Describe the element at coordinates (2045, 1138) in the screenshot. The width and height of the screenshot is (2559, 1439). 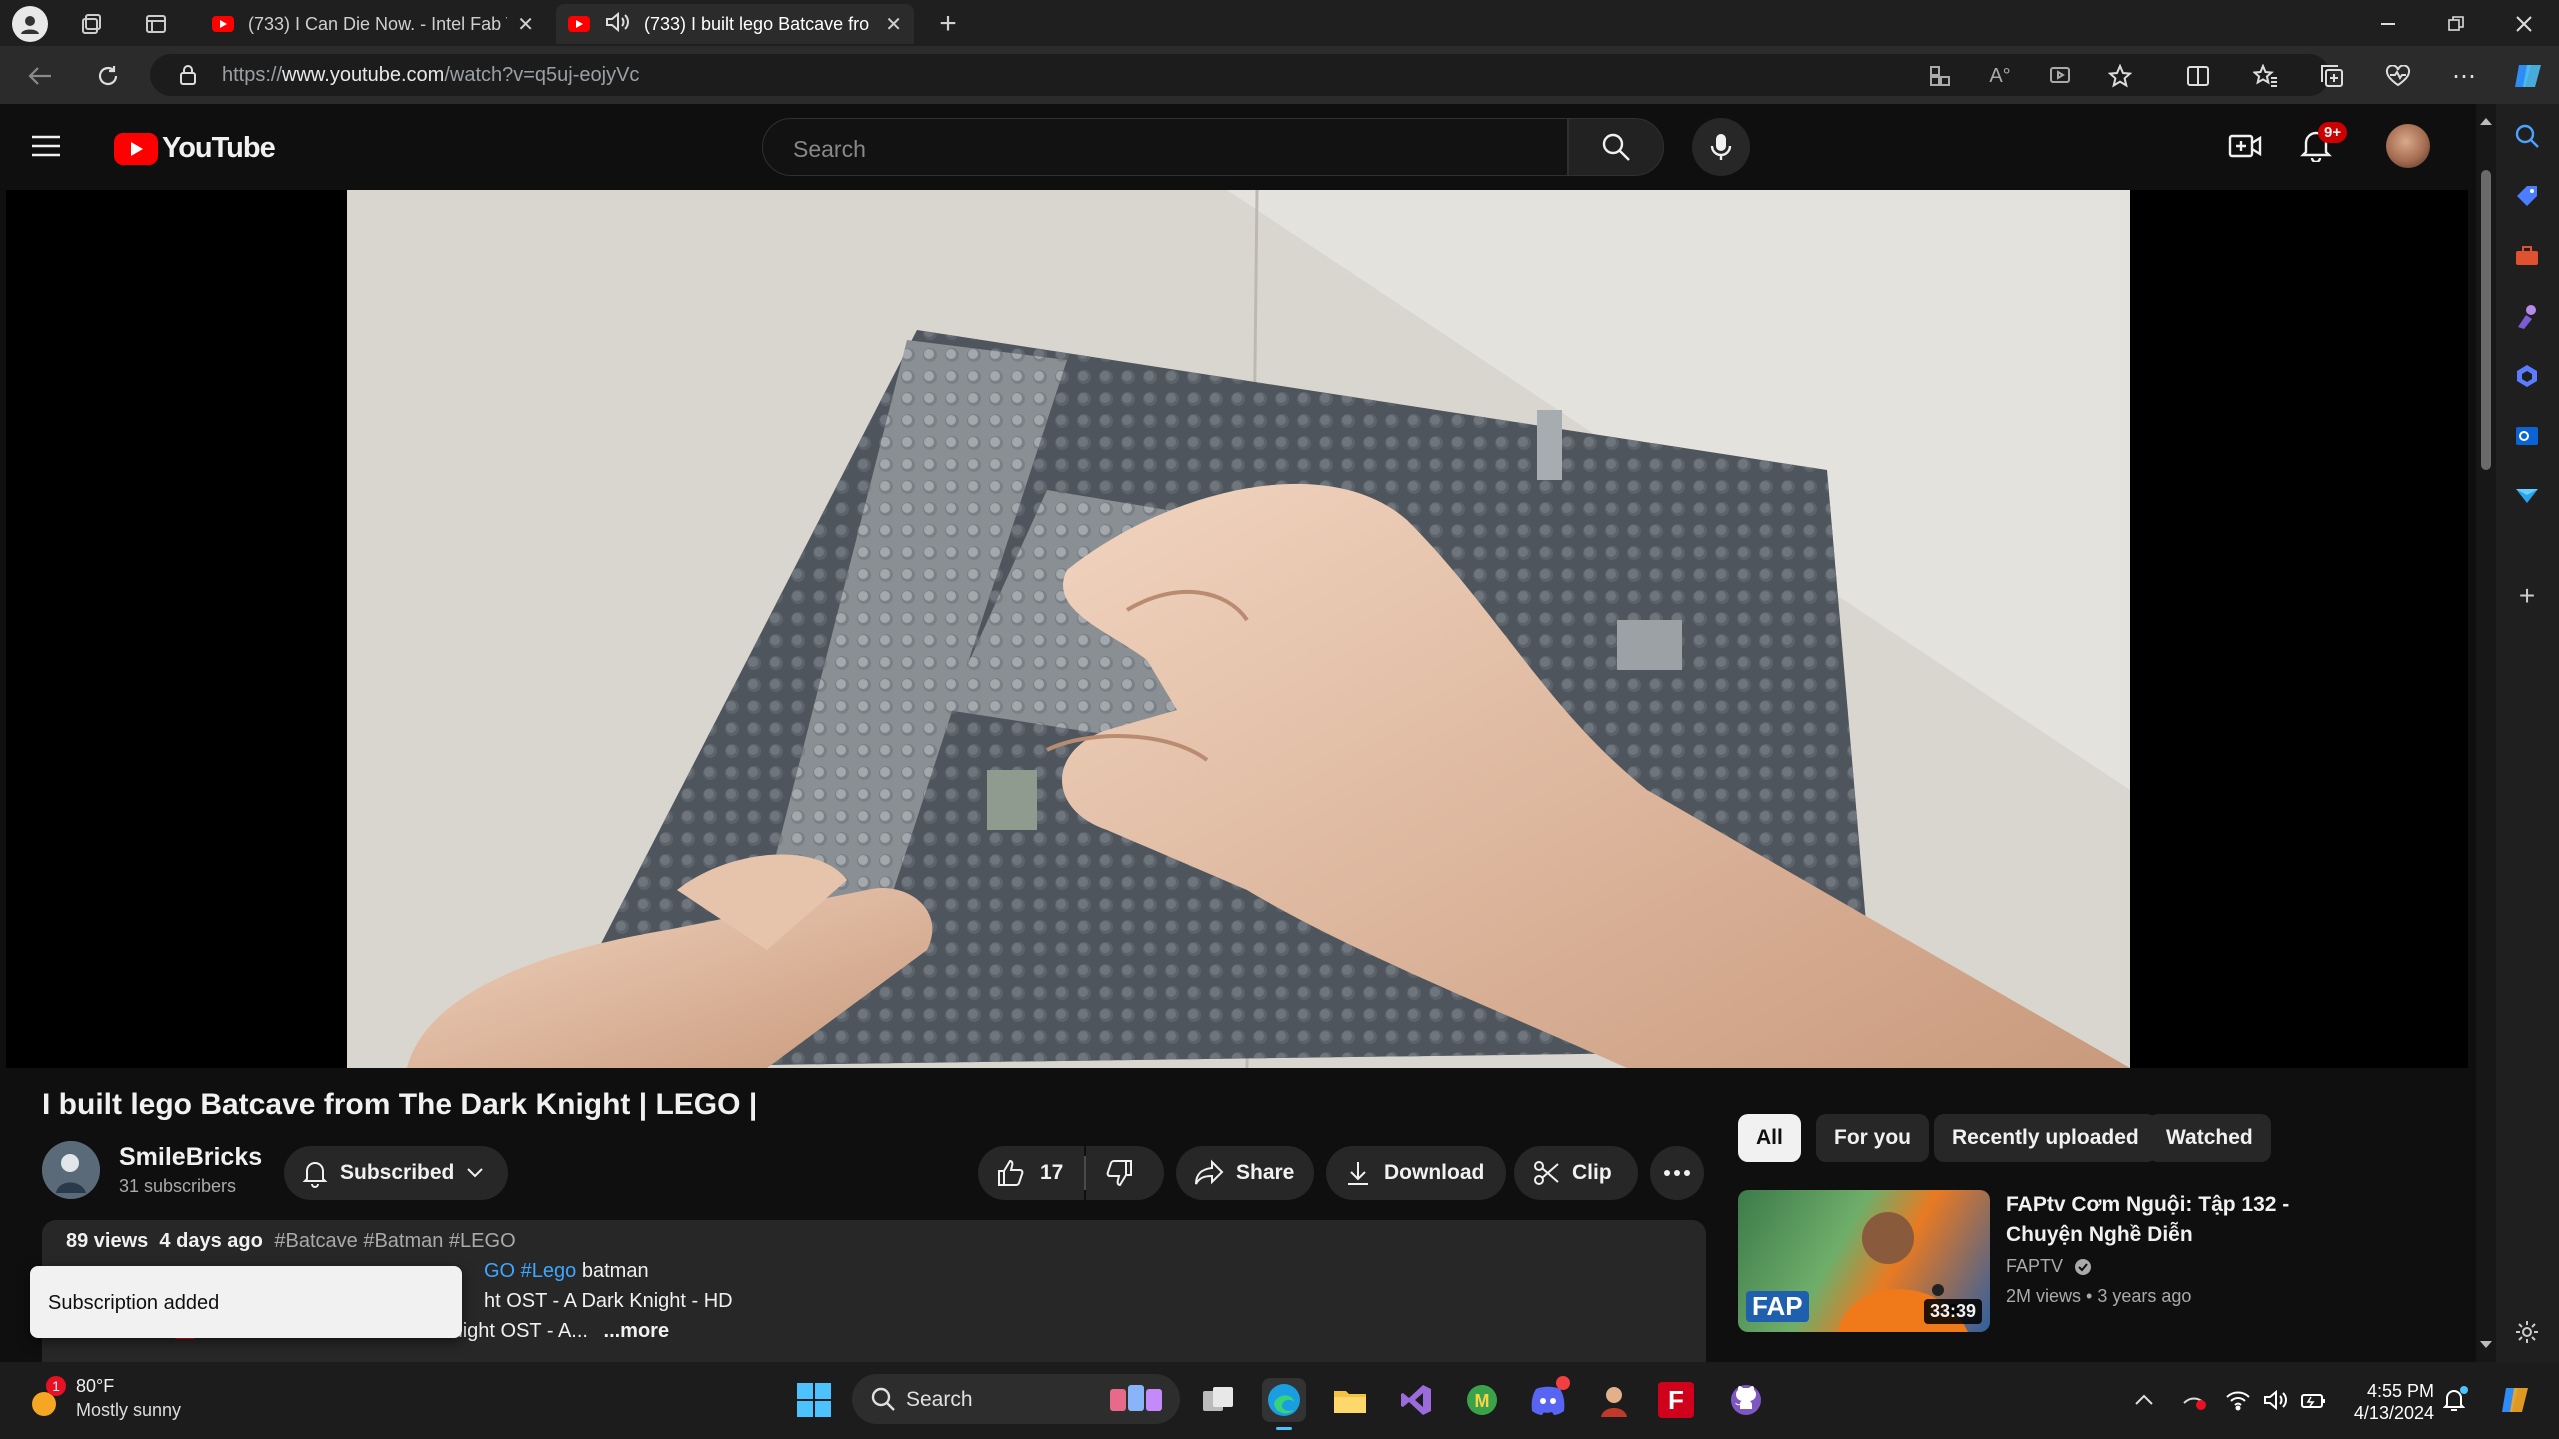
I see `chip-recently-uploaded: Recently uploaded` at that location.